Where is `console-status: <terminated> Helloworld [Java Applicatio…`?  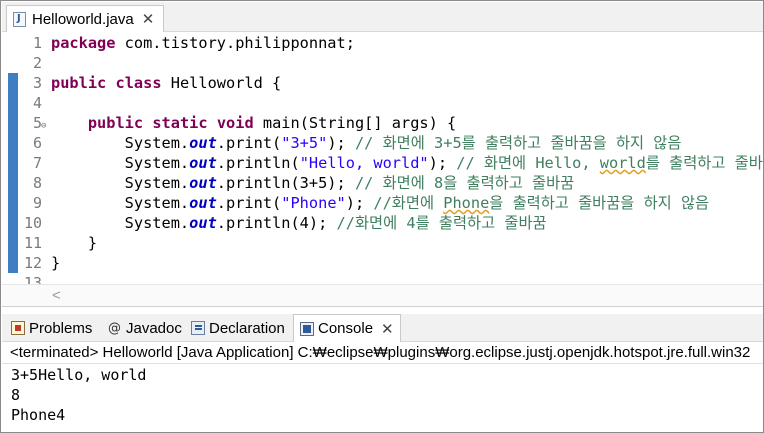 console-status: <terminated> Helloworld [Java Applicatio… is located at coordinates (382, 353).